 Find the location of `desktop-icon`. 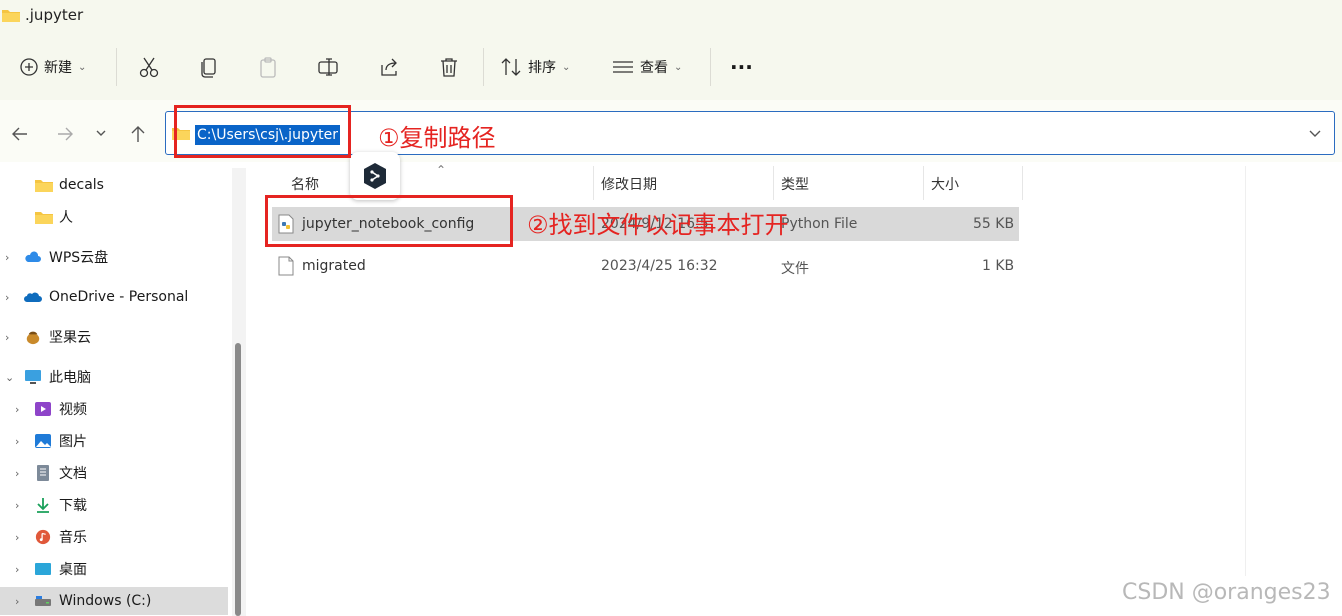

desktop-icon is located at coordinates (43, 569).